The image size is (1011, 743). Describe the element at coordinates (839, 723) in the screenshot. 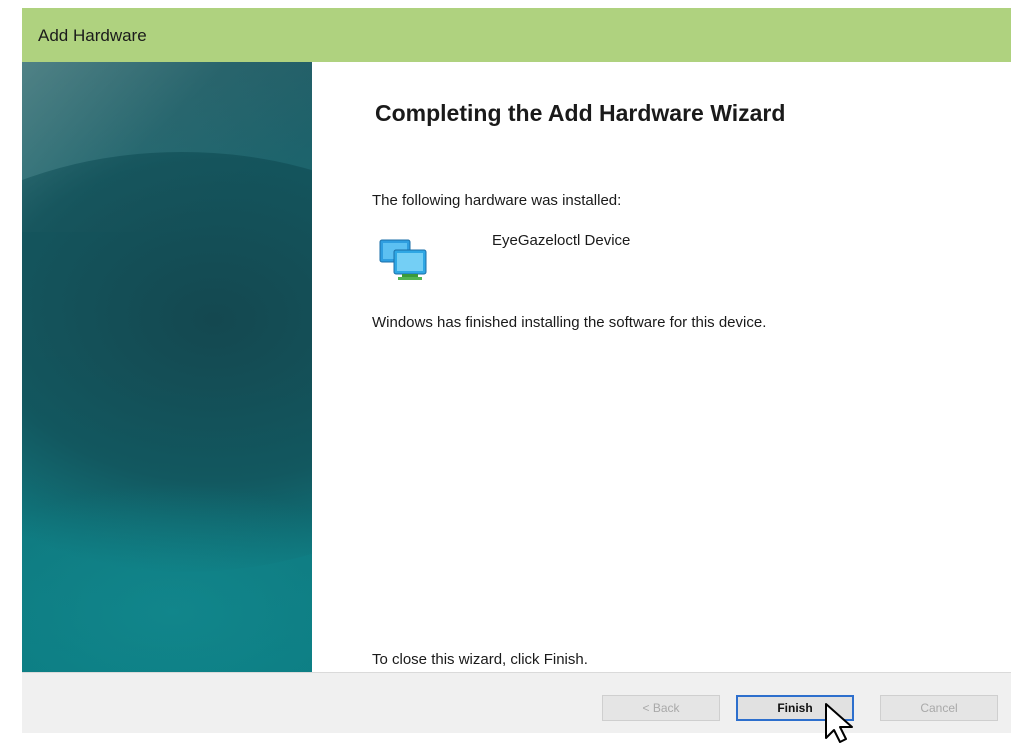

I see `mouse-cursor-icon` at that location.